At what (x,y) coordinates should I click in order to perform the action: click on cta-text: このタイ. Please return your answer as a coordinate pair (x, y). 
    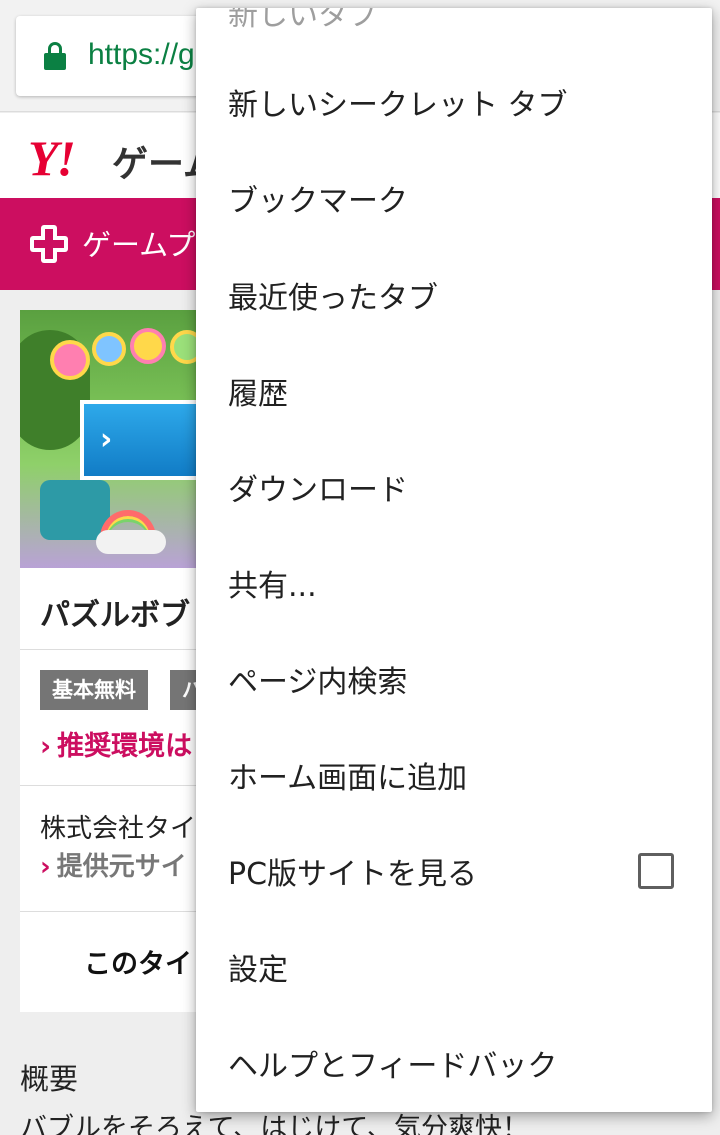
    Looking at the image, I should click on (138, 964).